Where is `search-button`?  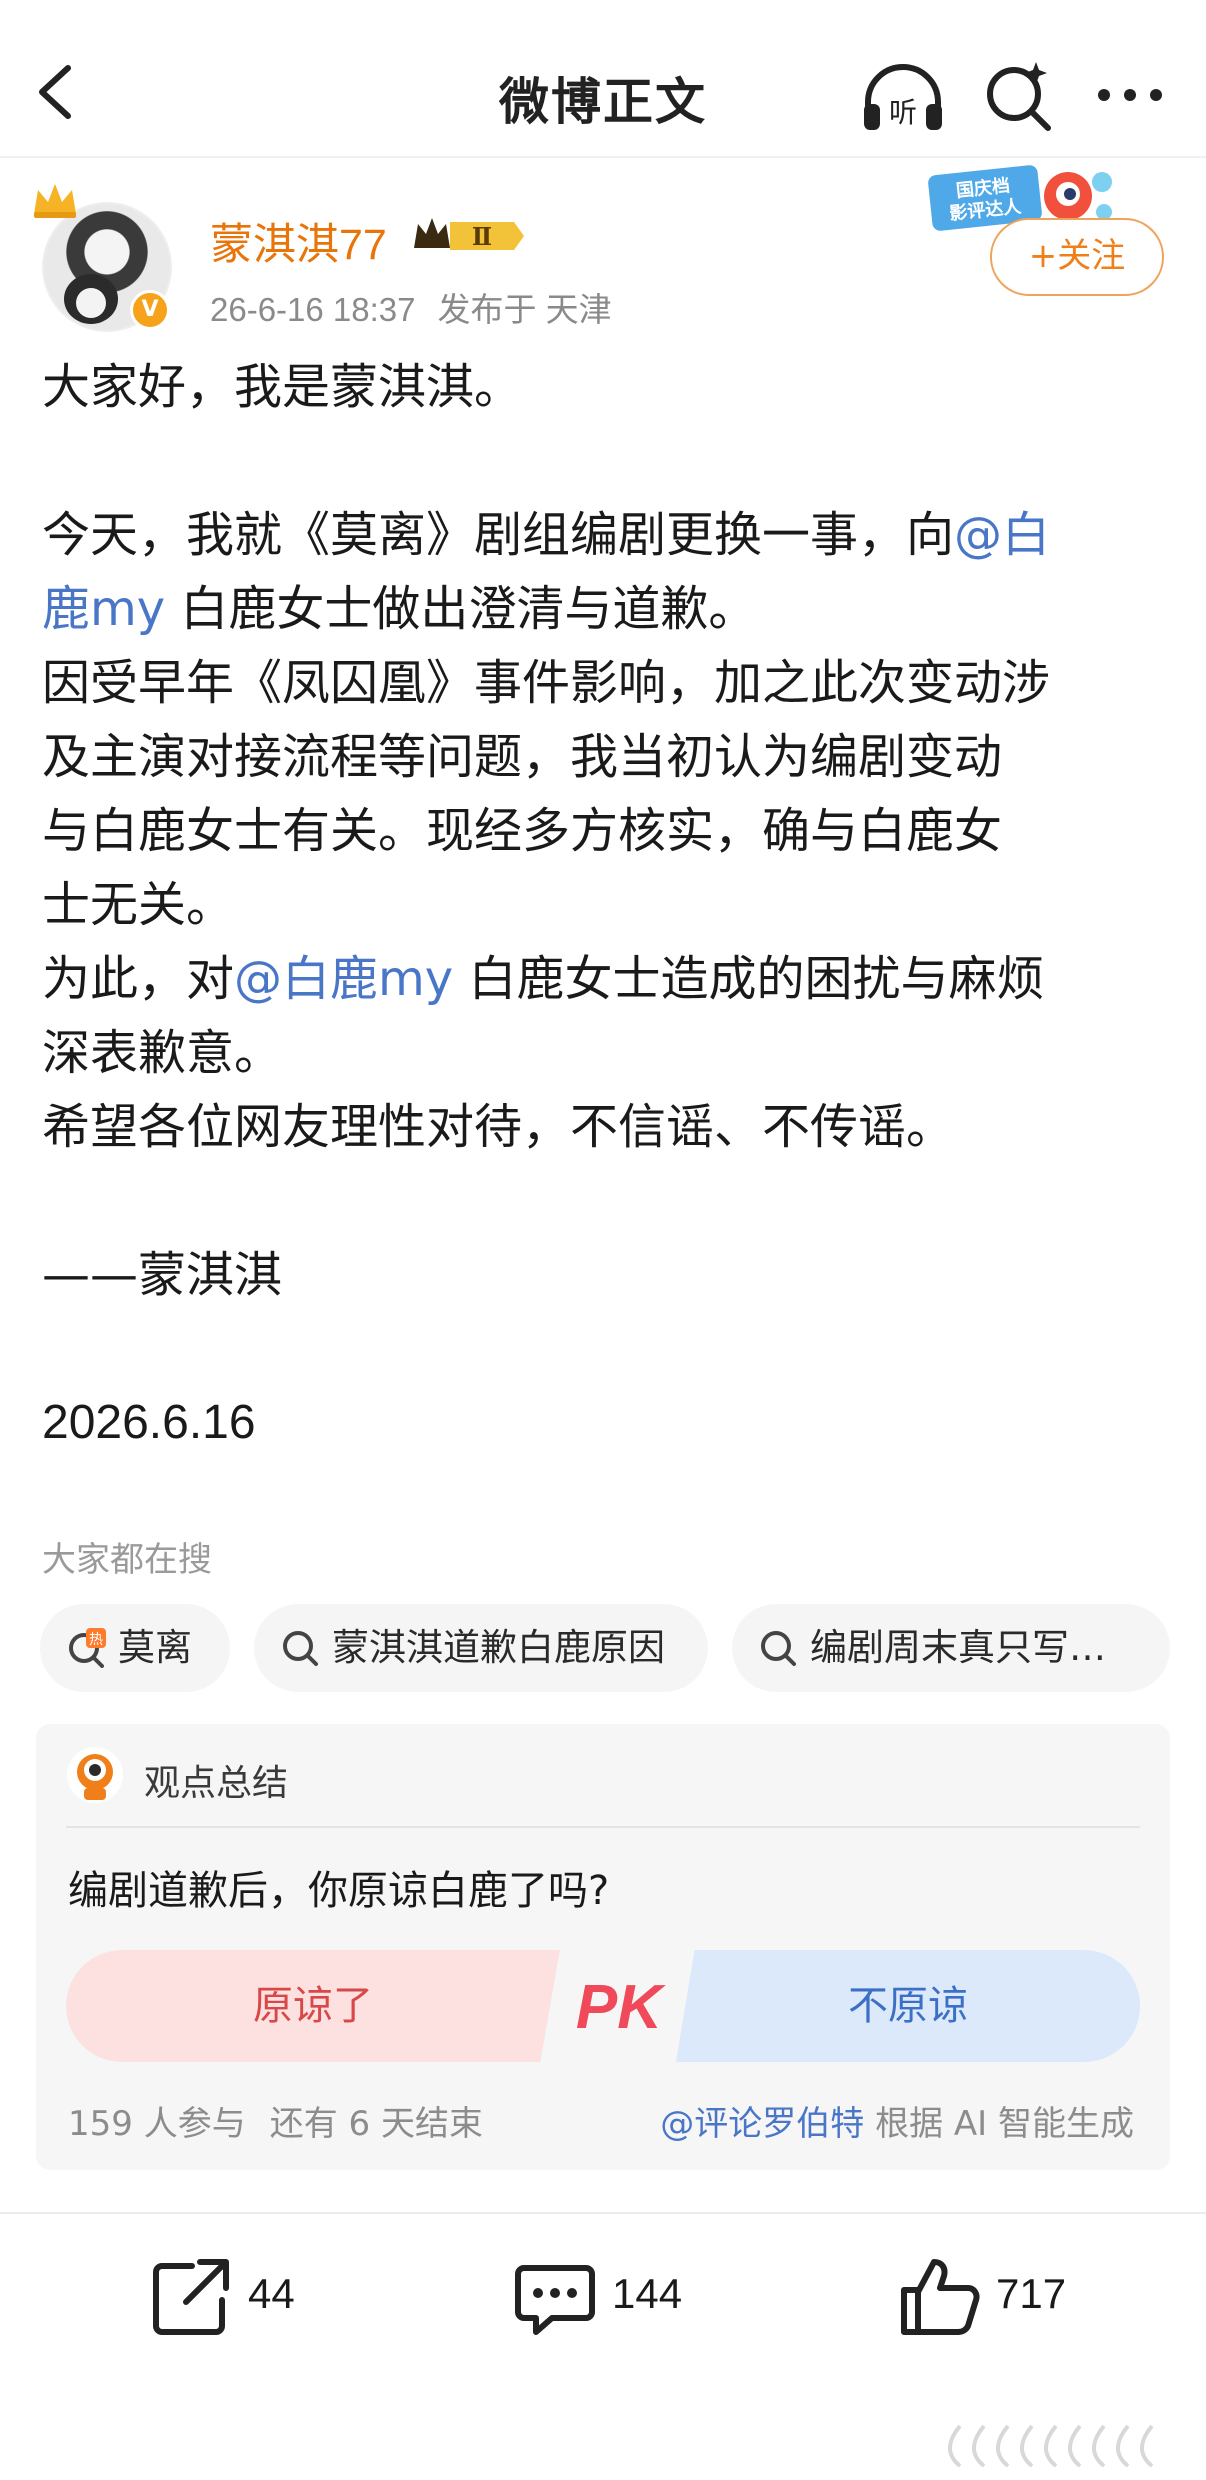 search-button is located at coordinates (1018, 96).